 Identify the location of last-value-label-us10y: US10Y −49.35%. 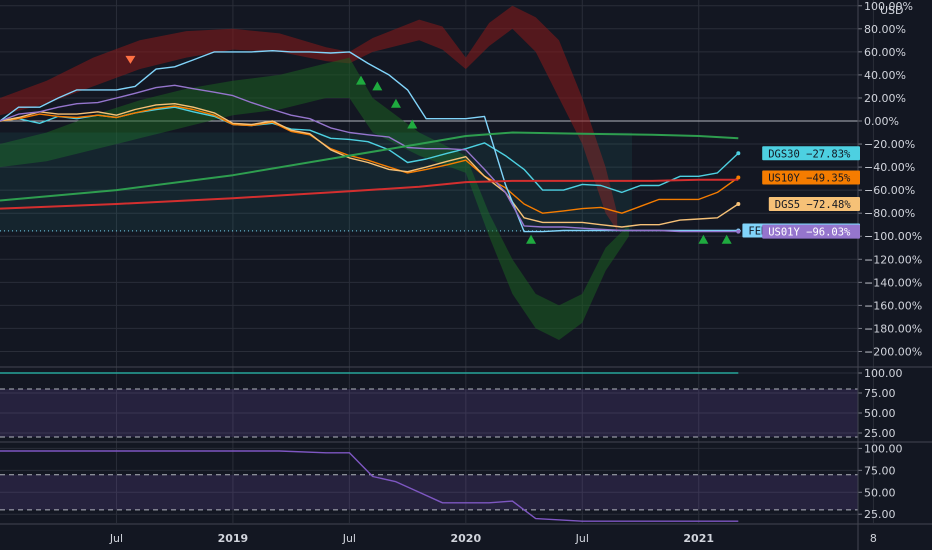
(809, 178).